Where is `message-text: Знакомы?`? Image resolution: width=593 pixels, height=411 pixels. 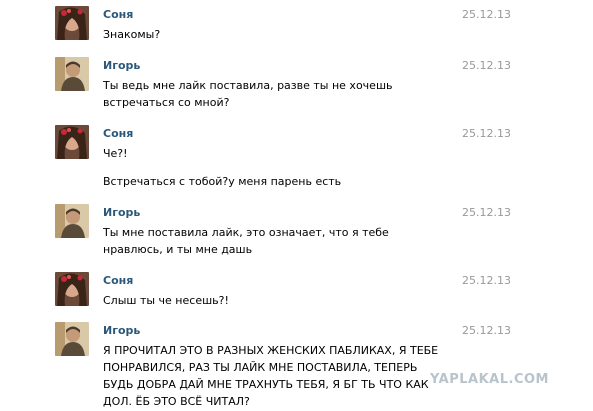
message-text: Знакомы? is located at coordinates (132, 34).